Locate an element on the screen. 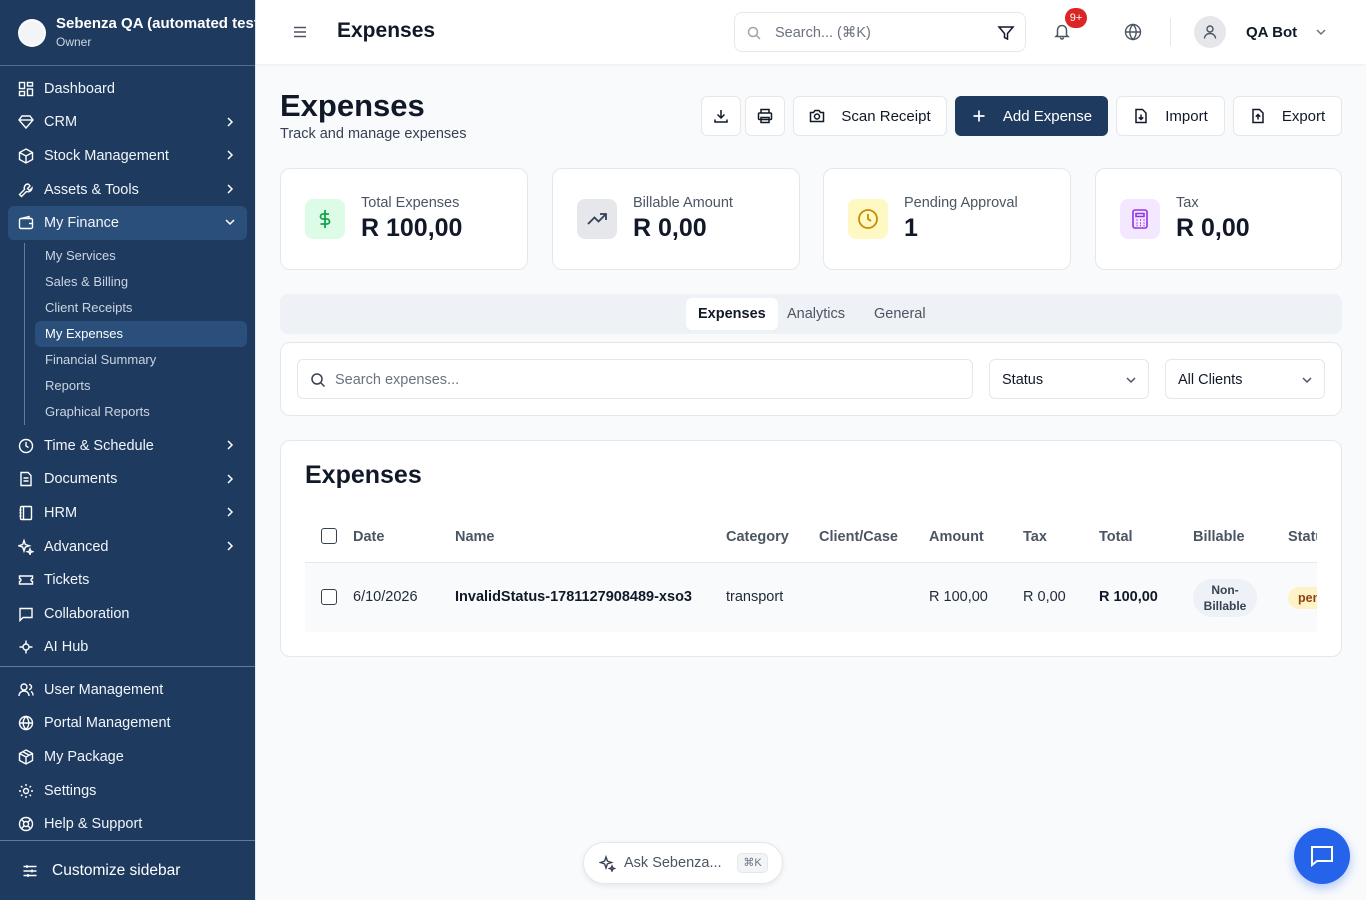 Image resolution: width=1366 pixels, height=900 pixels. stat-label: Tax is located at coordinates (1187, 203).